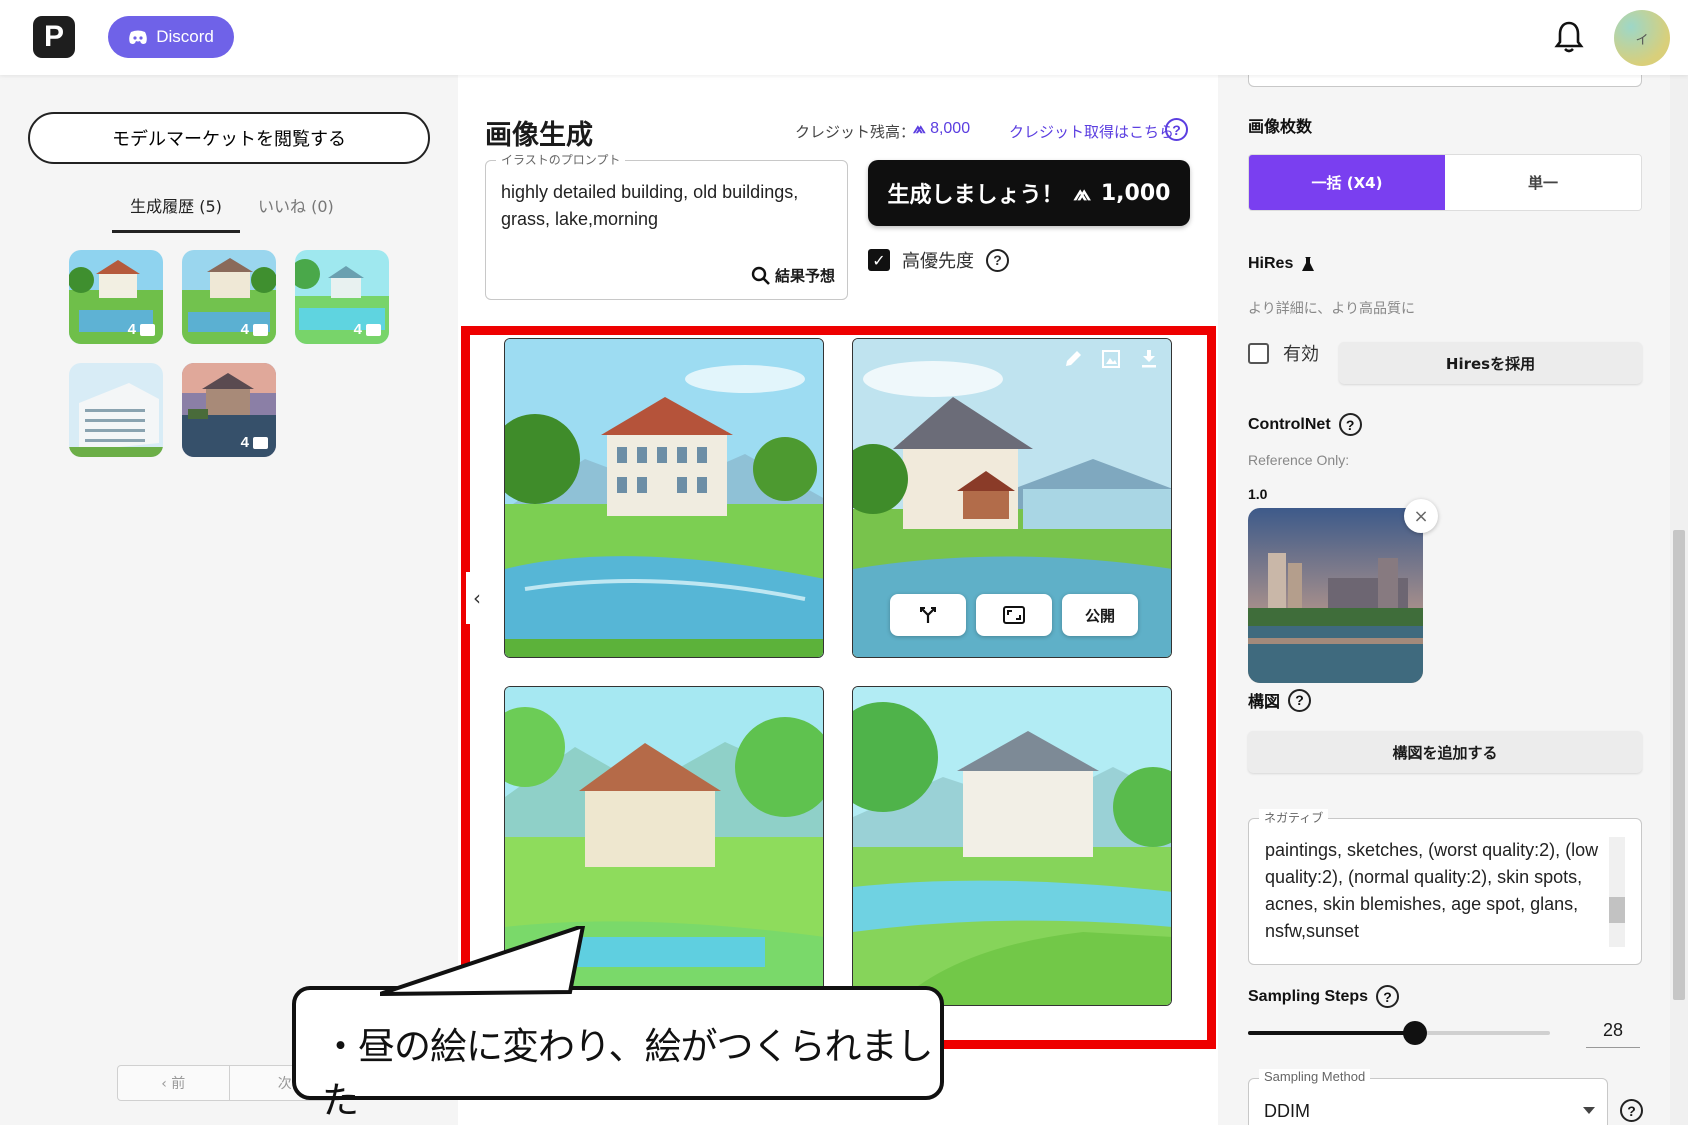  Describe the element at coordinates (1428, 1097) in the screenshot. I see `sampling-method-select: Sampling Method DDIM` at that location.